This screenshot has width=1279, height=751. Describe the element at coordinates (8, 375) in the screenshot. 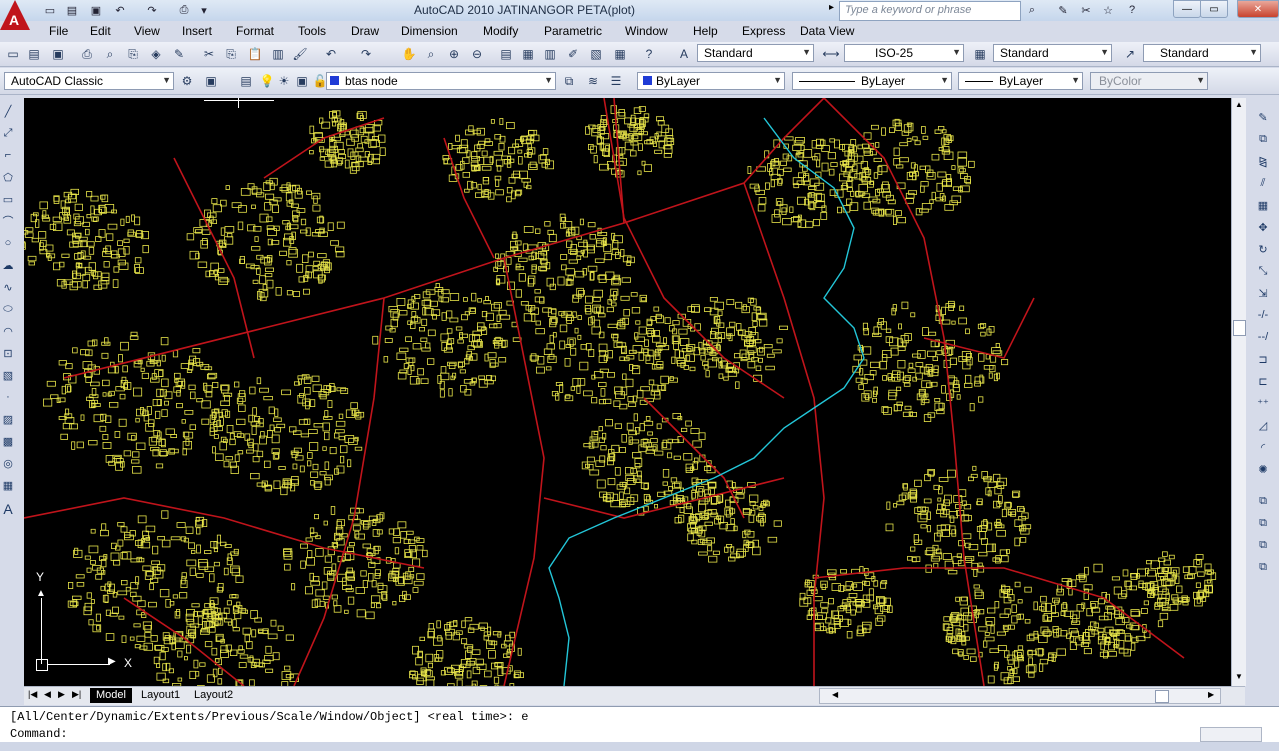

I see `make-block-icon: ▧` at that location.